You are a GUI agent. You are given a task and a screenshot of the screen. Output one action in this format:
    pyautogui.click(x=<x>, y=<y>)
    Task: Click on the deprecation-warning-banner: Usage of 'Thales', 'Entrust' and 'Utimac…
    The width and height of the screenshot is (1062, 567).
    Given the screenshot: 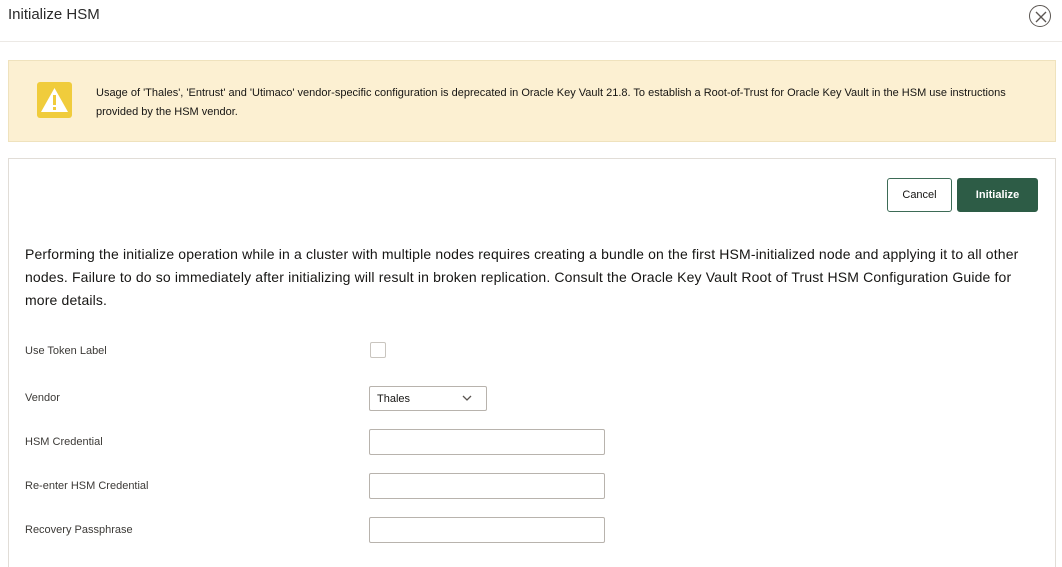 What is the action you would take?
    pyautogui.click(x=532, y=101)
    